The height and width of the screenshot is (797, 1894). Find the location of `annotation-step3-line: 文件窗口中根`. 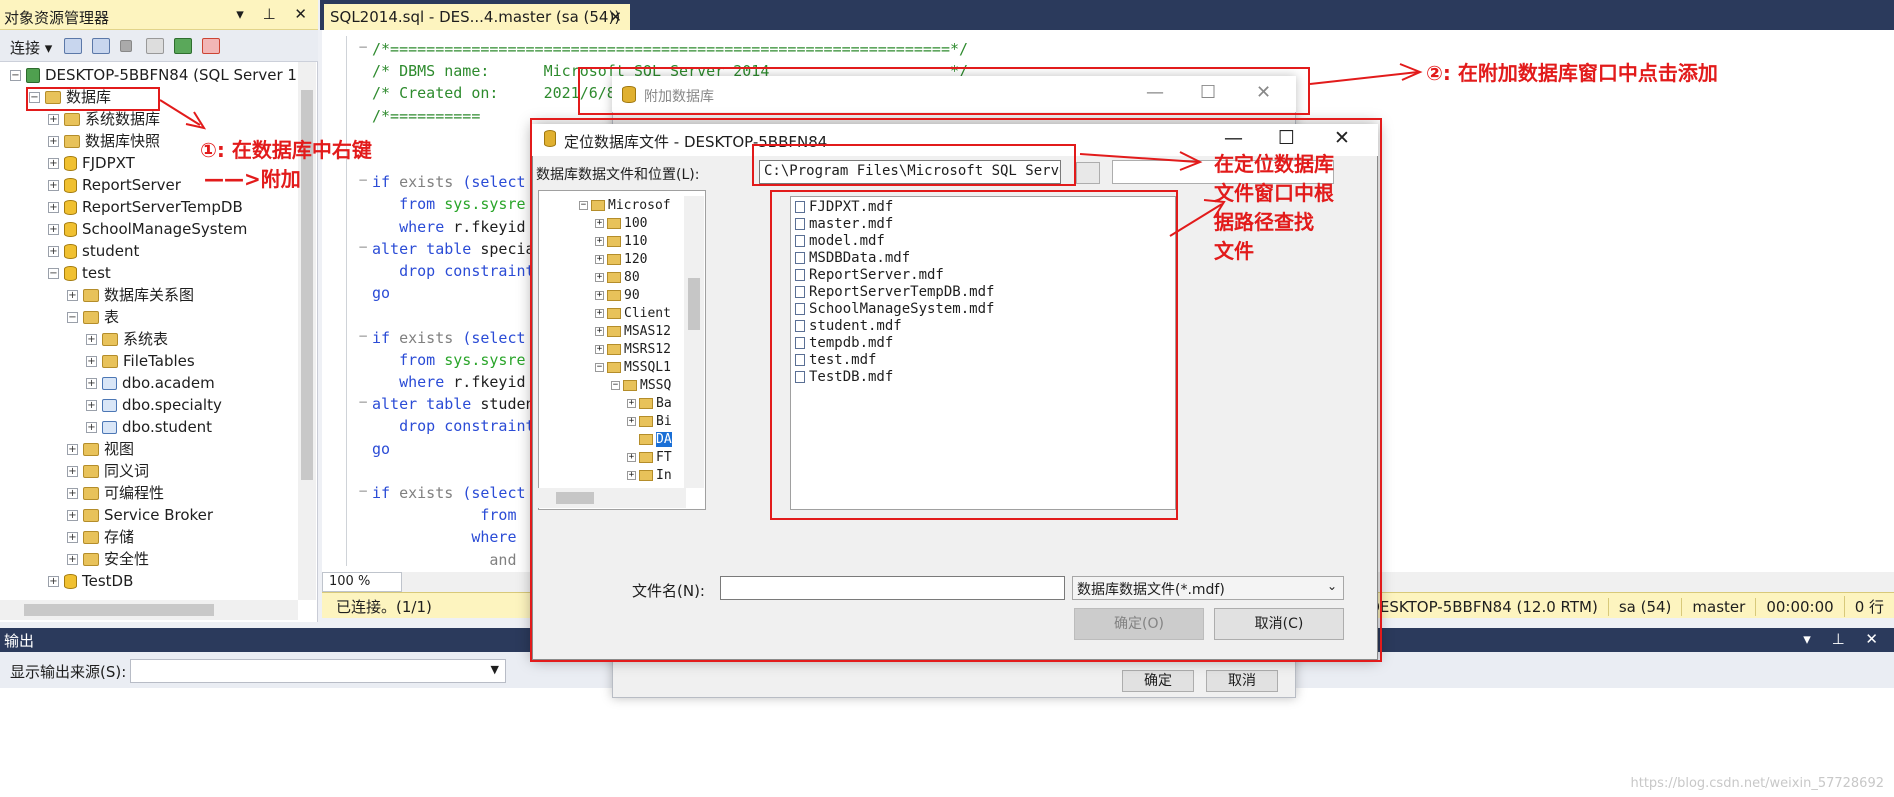

annotation-step3-line: 文件窗口中根 is located at coordinates (1274, 193).